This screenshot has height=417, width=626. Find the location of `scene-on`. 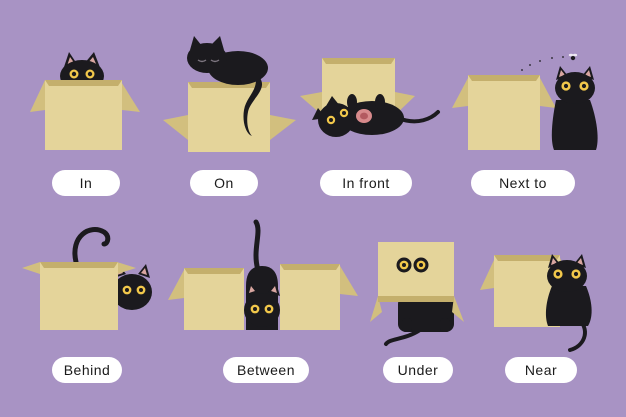

scene-on is located at coordinates (229, 94).